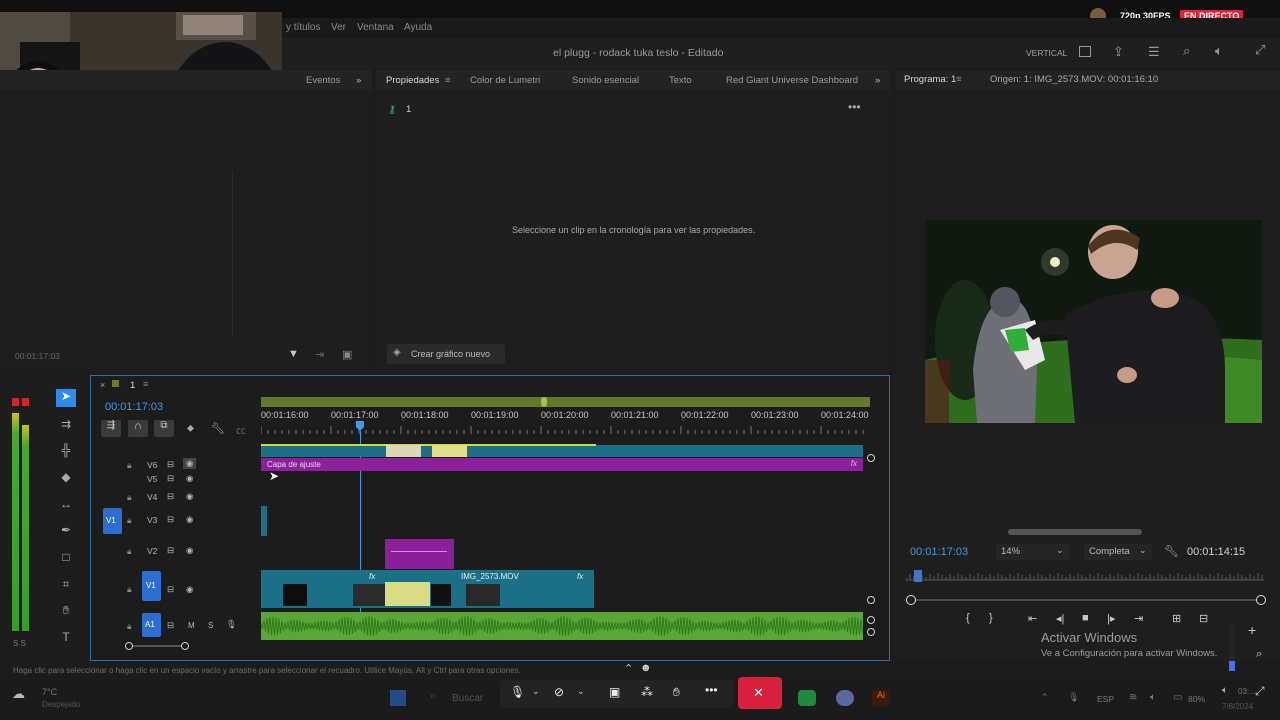 This screenshot has height=720, width=1280. What do you see at coordinates (134, 407) in the screenshot?
I see `timeline-timecode: 00:01:17:03` at bounding box center [134, 407].